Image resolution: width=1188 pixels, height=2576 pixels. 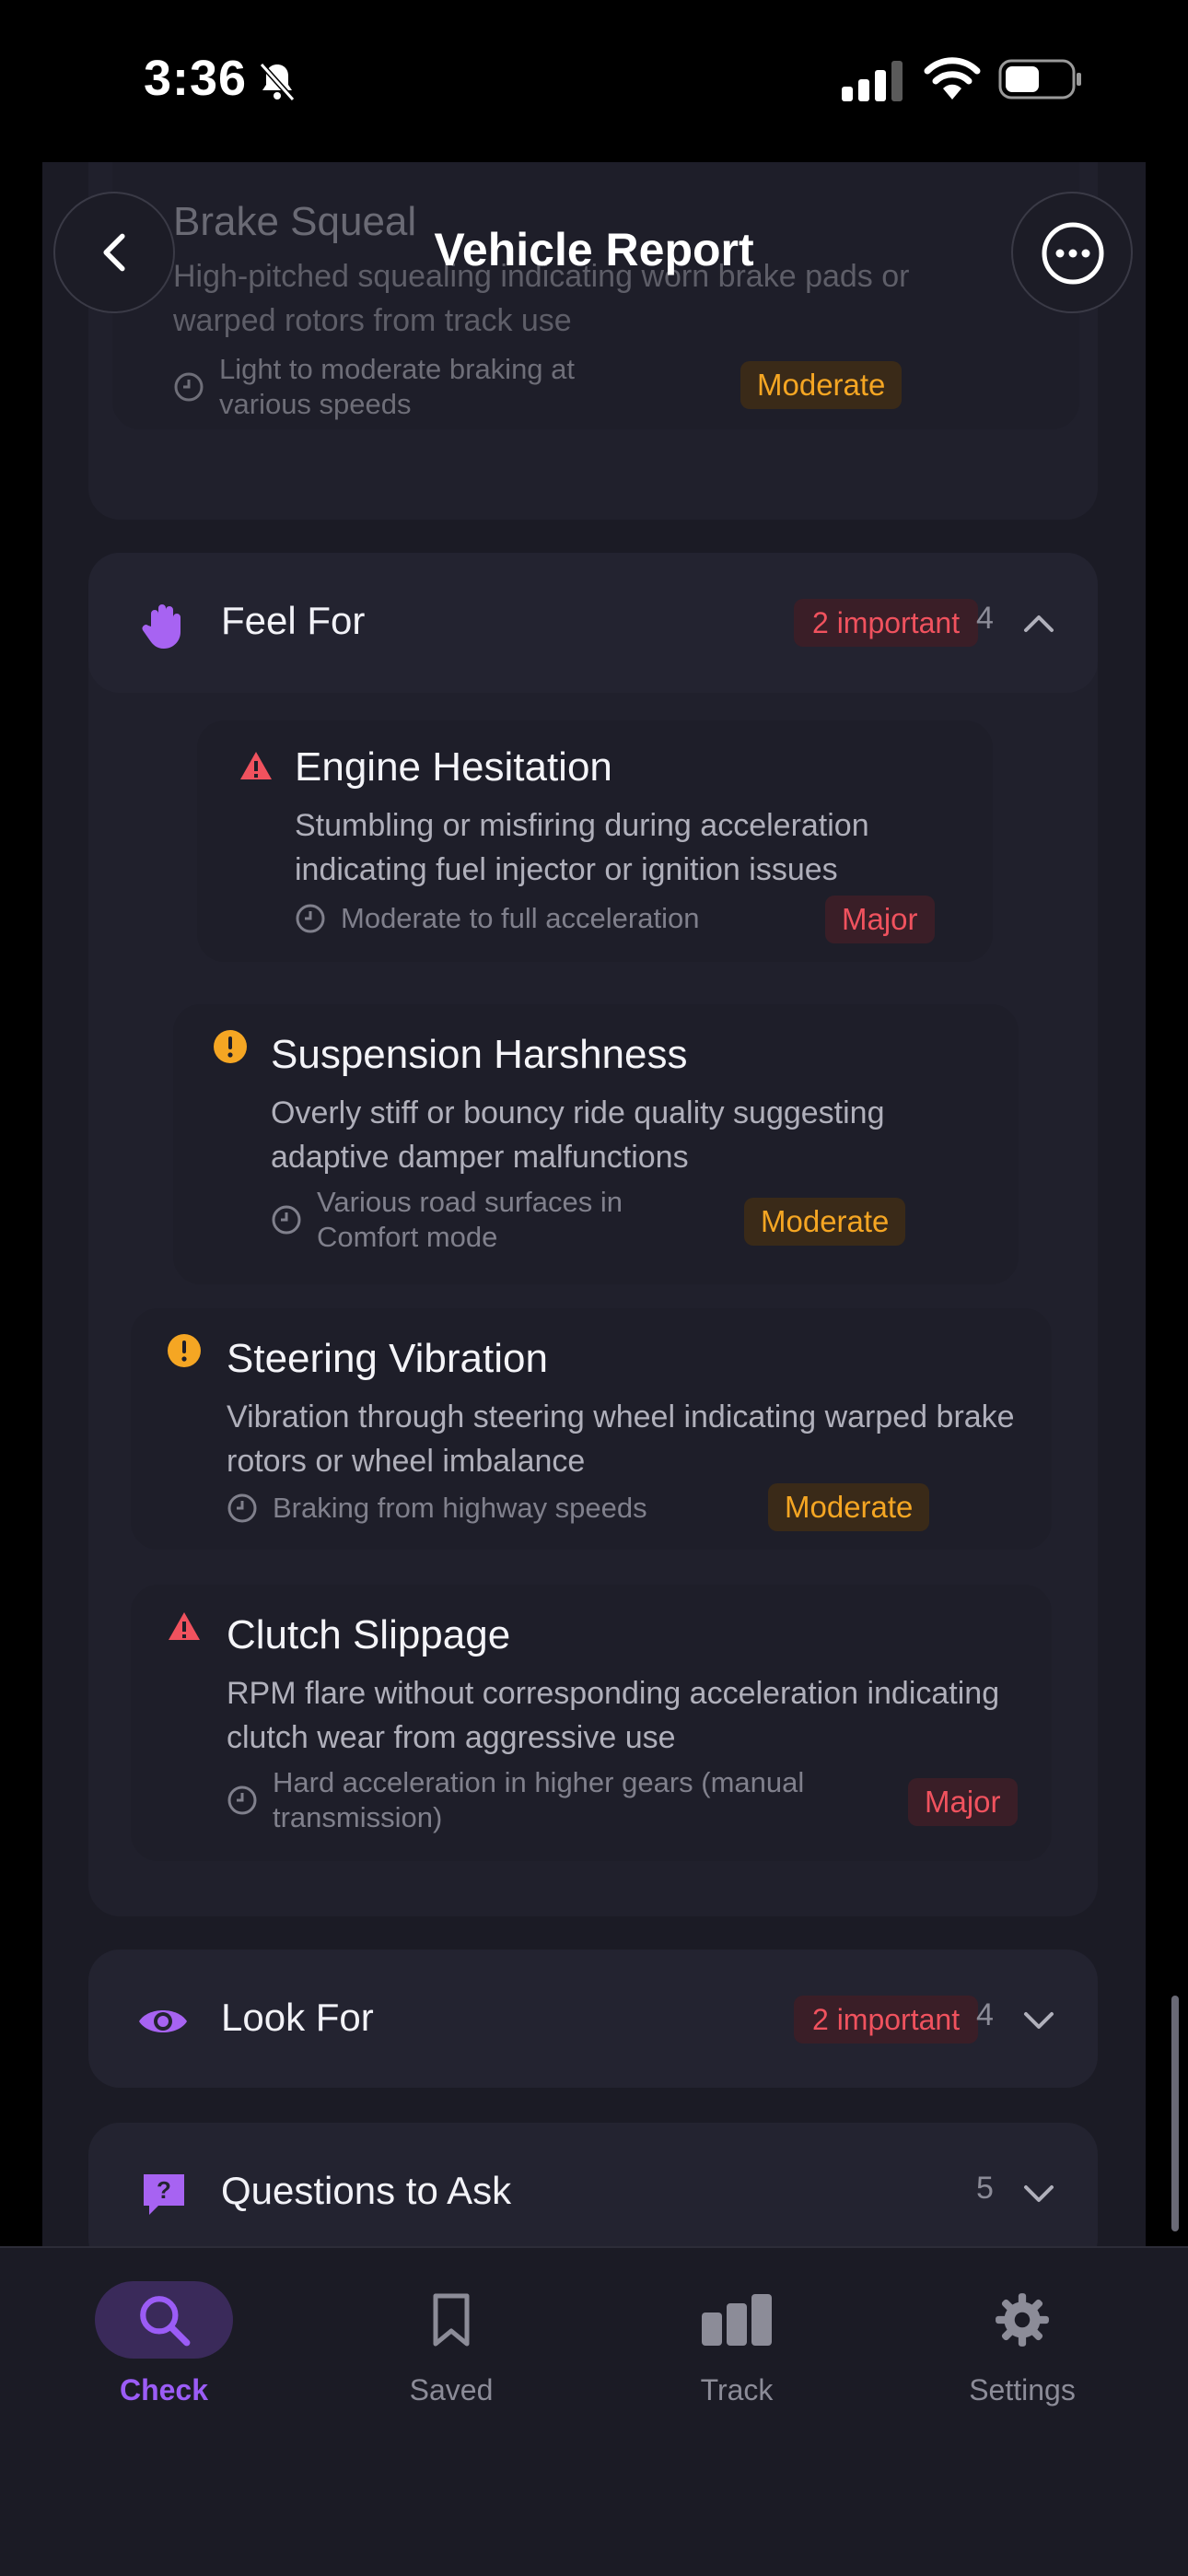 What do you see at coordinates (872, 81) in the screenshot?
I see `cellular-signal-icon` at bounding box center [872, 81].